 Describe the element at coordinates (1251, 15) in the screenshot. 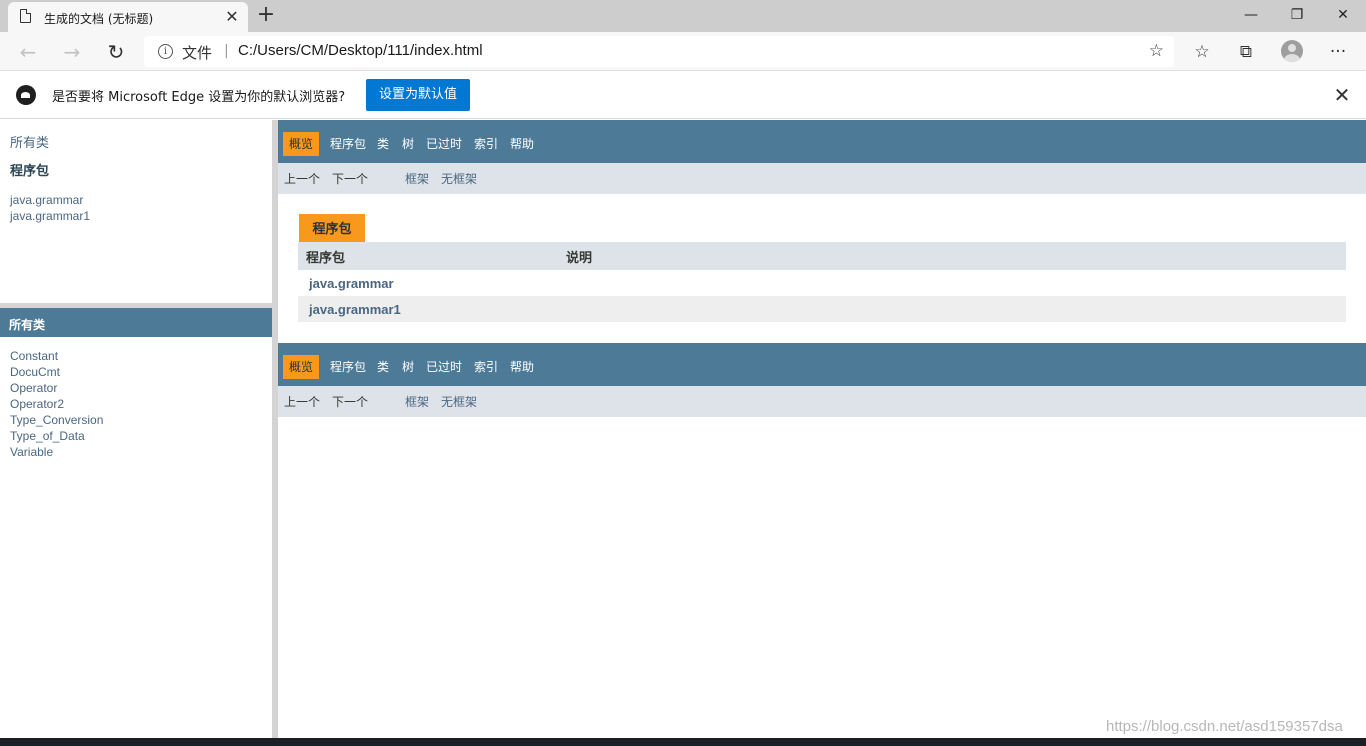

I see `minimize-button: —` at that location.